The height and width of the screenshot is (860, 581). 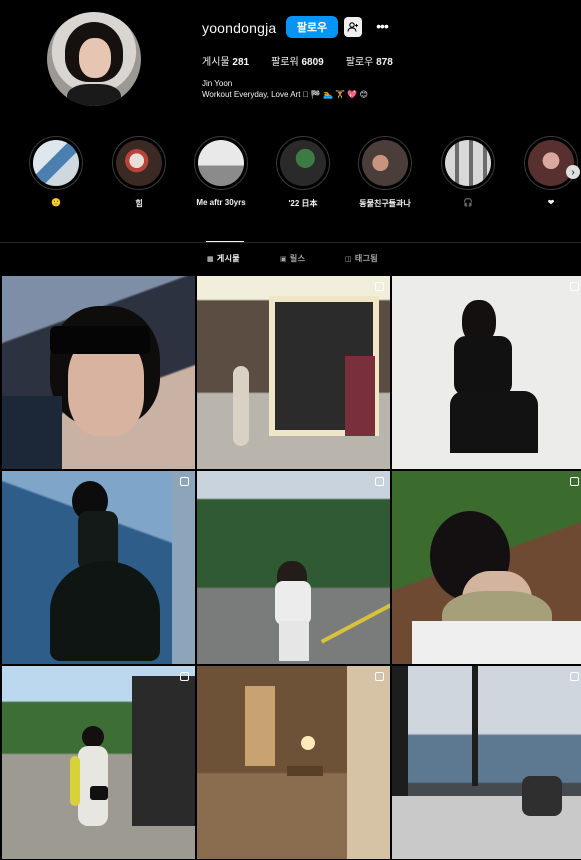 I want to click on grid-icon: ▦, so click(x=210, y=259).